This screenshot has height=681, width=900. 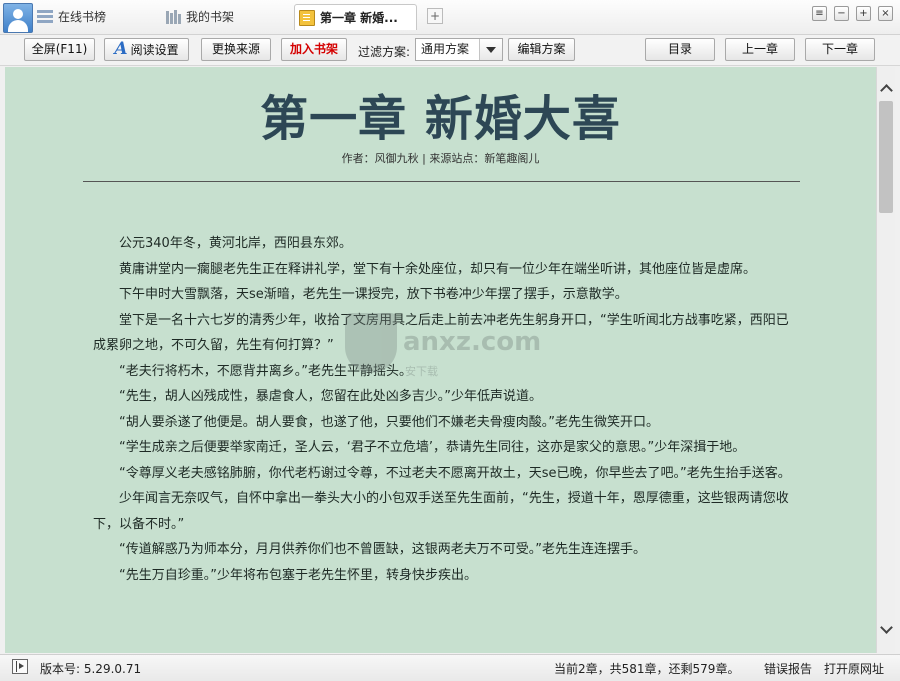 I want to click on watermark-subtext: 安下载, so click(x=421, y=371).